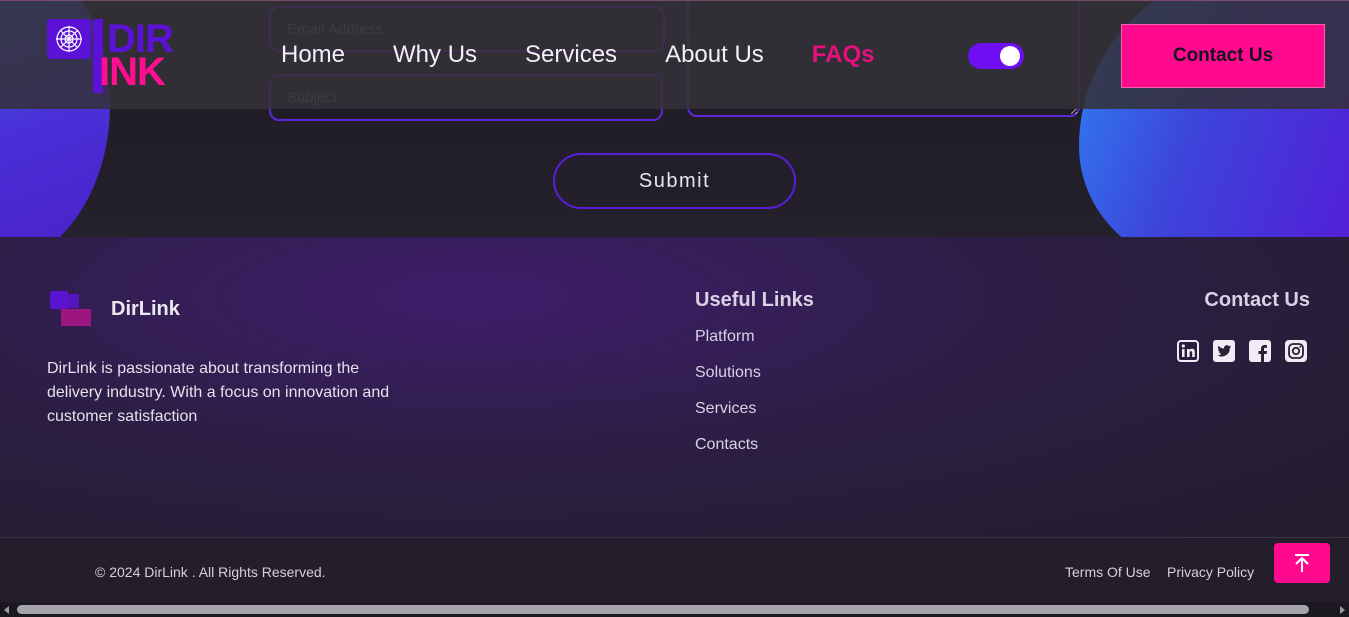 This screenshot has height=617, width=1349. I want to click on main-nav: Home Why Us Services About Us FAQs, so click(577, 55).